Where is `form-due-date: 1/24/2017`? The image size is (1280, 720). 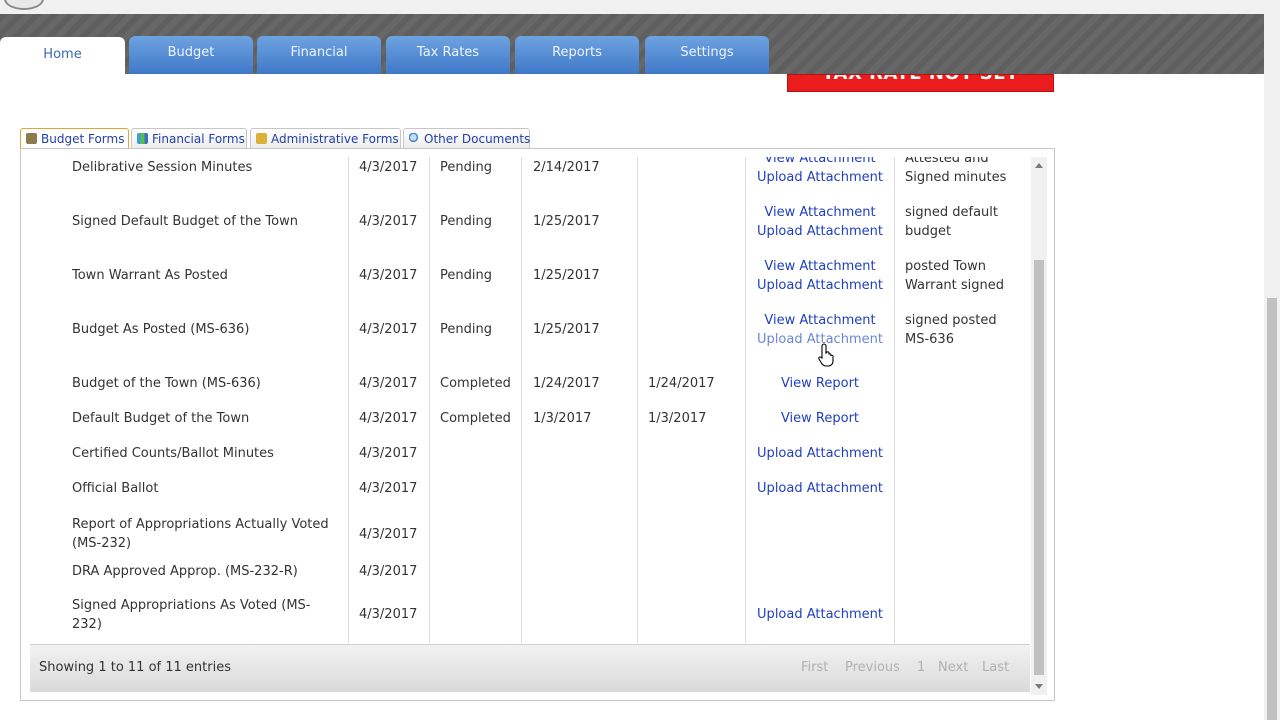 form-due-date: 1/24/2017 is located at coordinates (566, 383).